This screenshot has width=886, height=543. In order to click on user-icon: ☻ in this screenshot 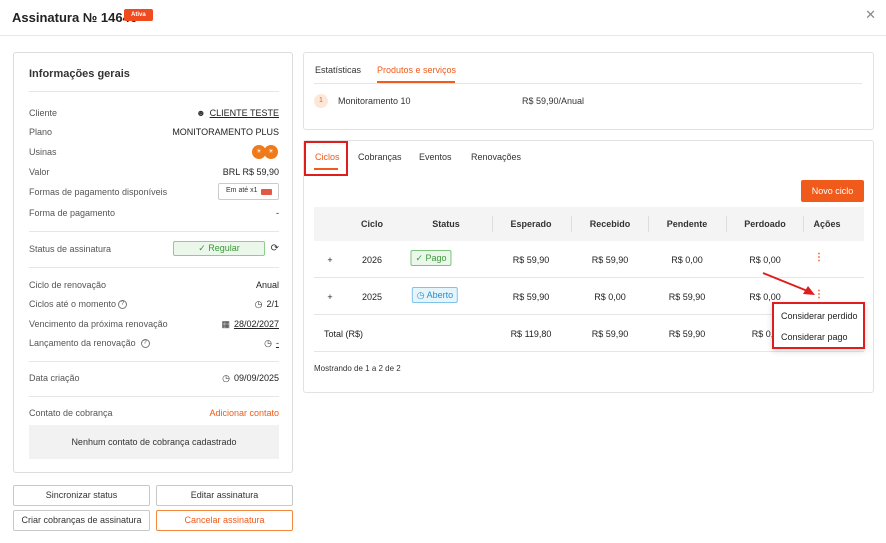, I will do `click(201, 113)`.